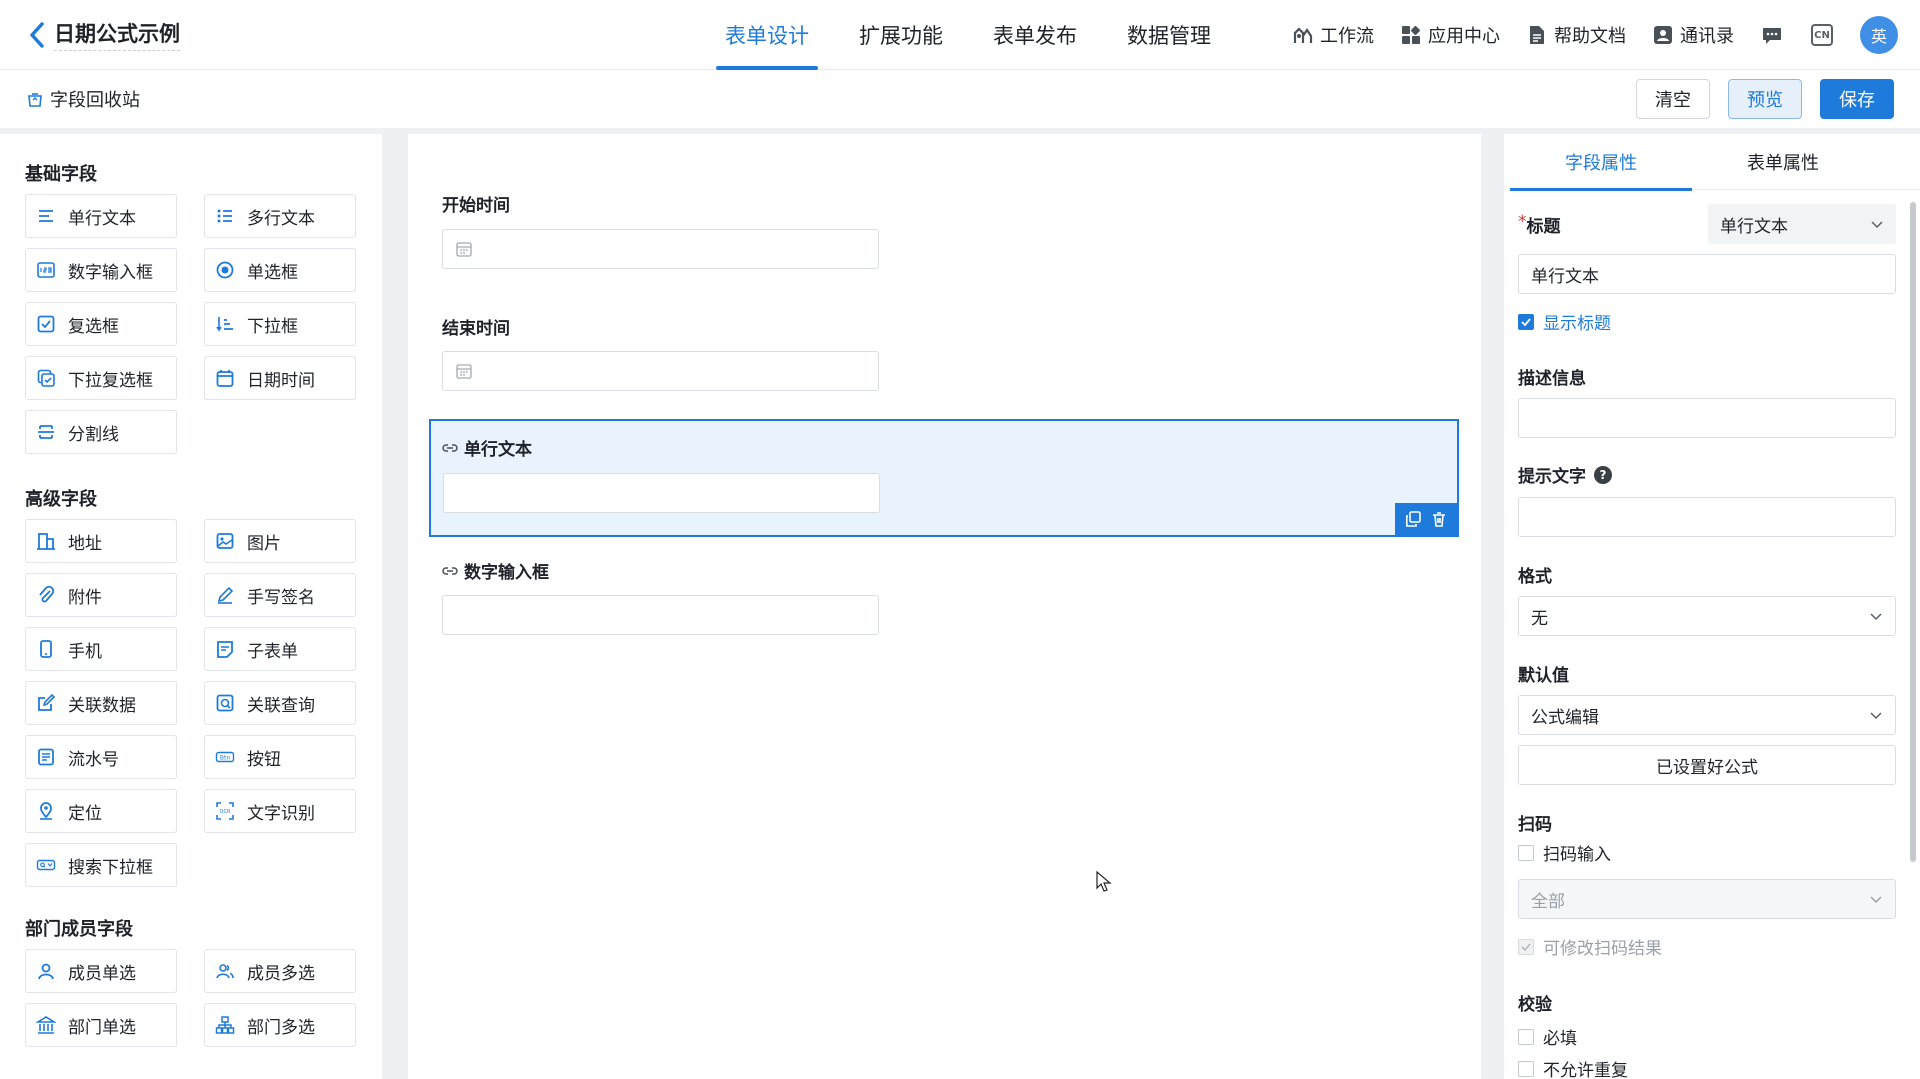 Image resolution: width=1920 pixels, height=1079 pixels. I want to click on number-input, so click(660, 615).